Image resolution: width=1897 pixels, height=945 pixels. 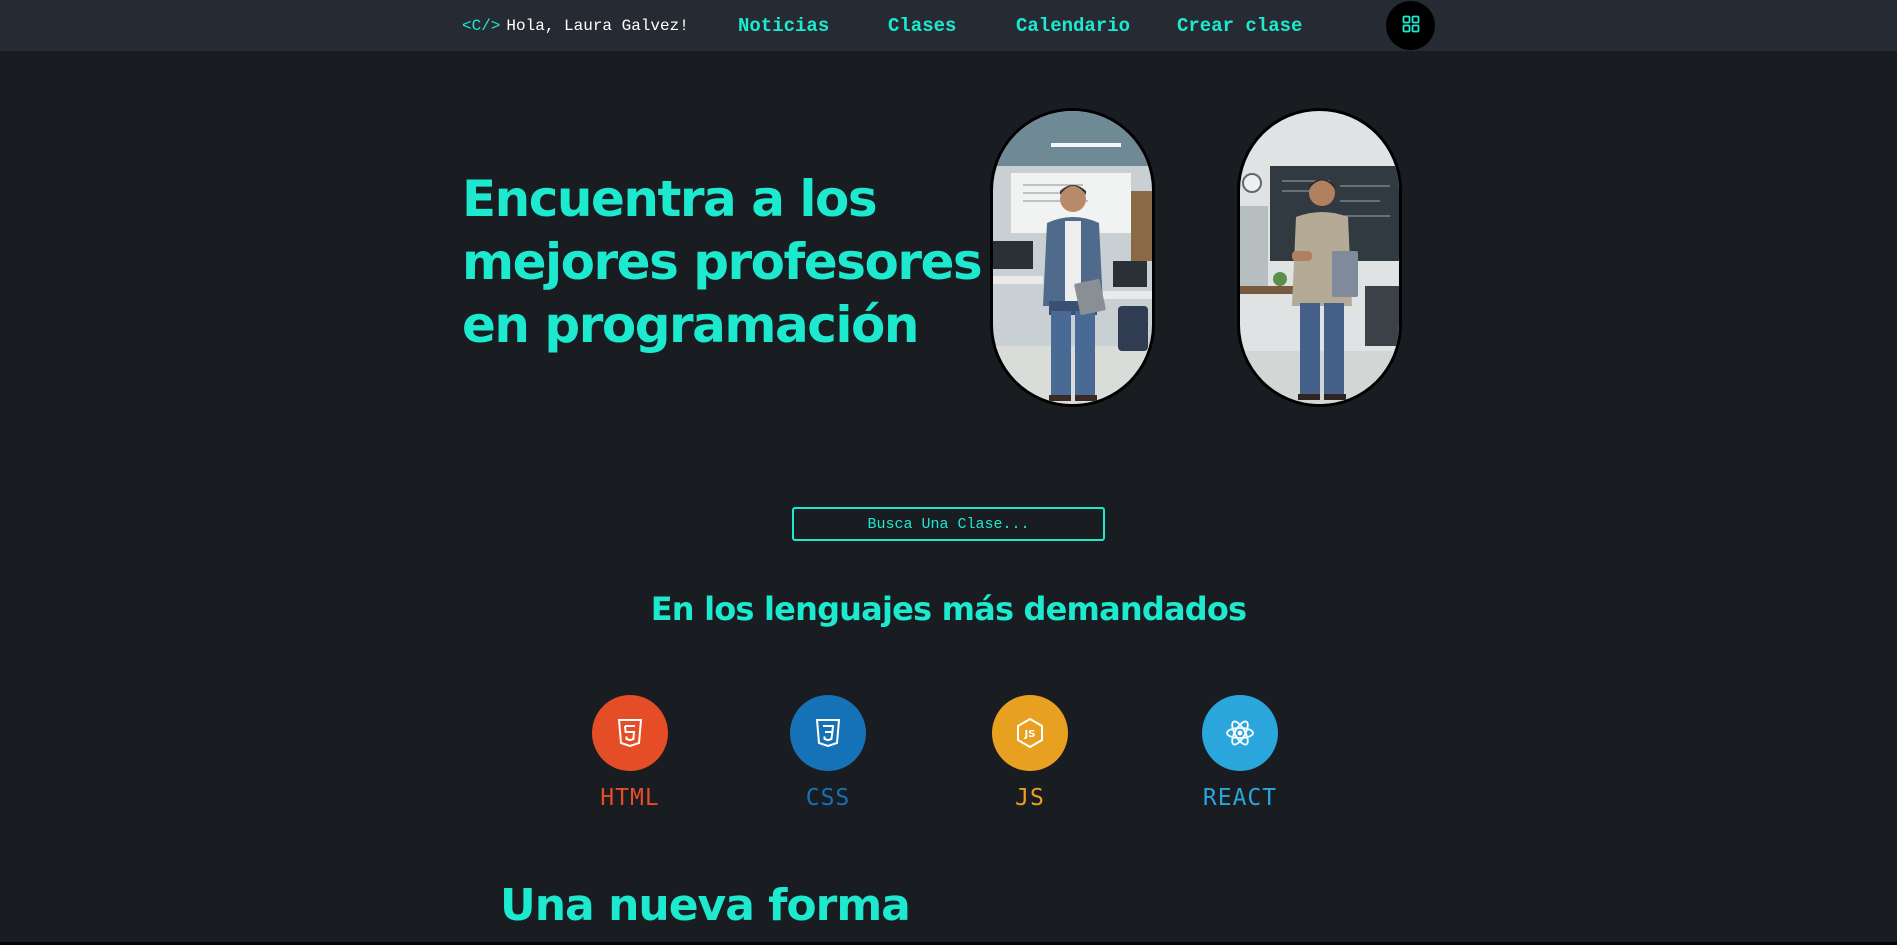 I want to click on svg-text: JS, so click(x=1030, y=734).